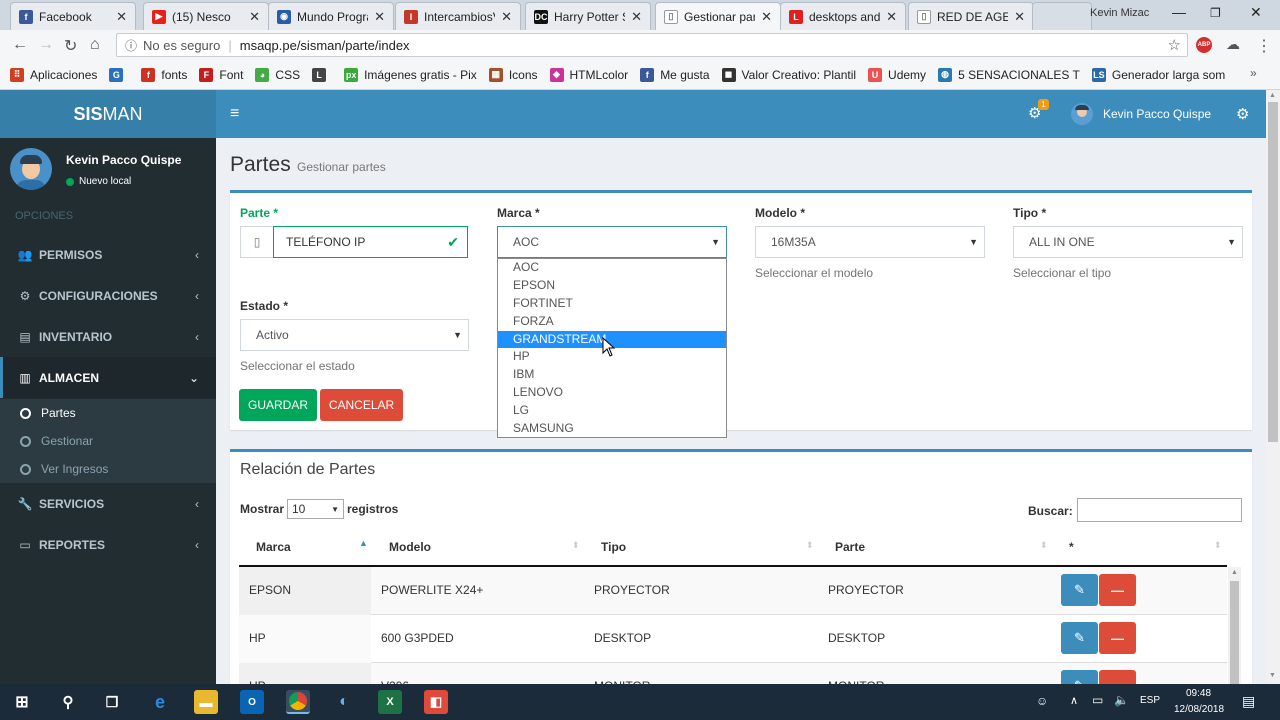  Describe the element at coordinates (1082, 114) in the screenshot. I see `top-avatar` at that location.